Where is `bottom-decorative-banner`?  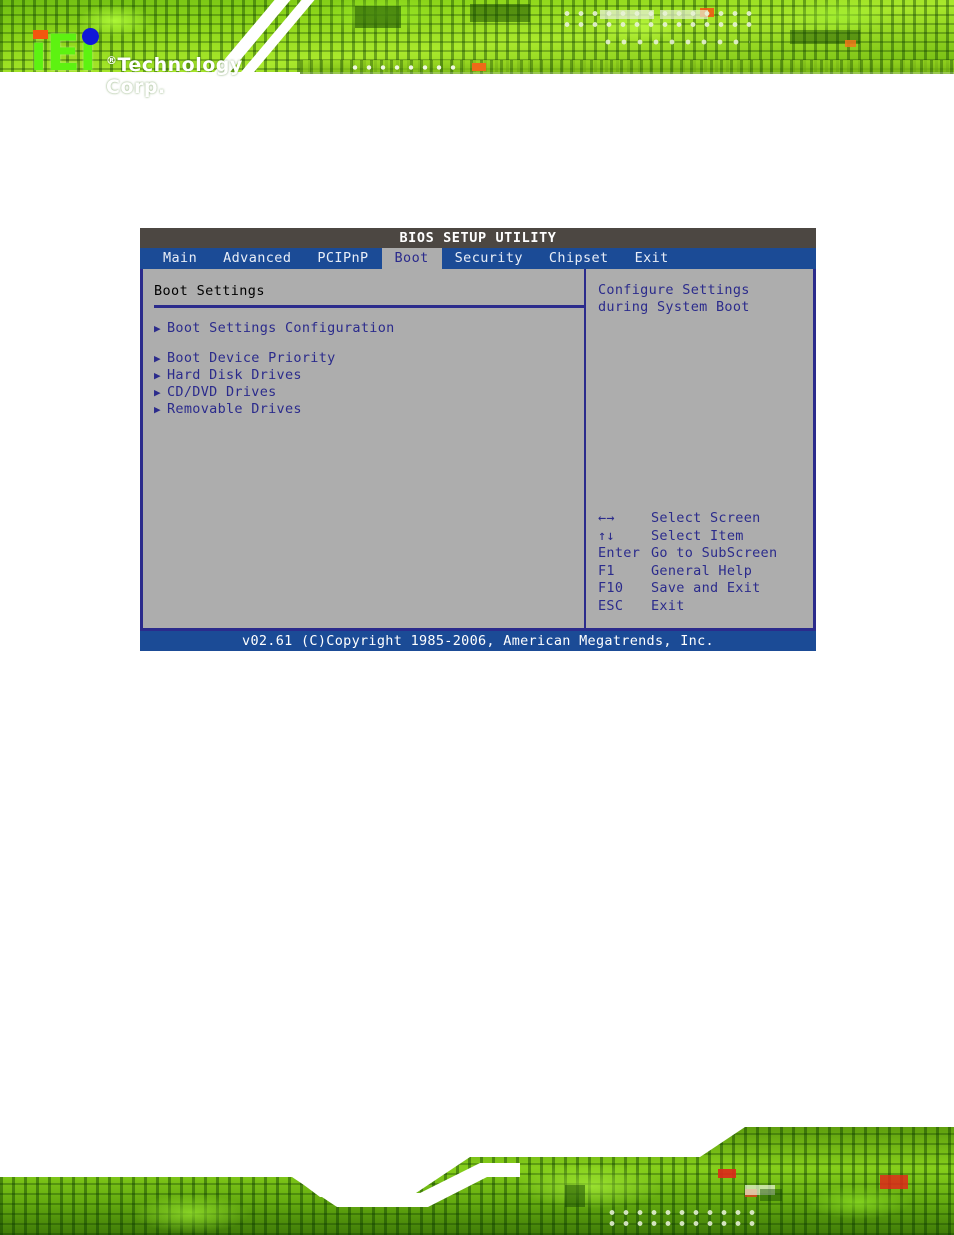 bottom-decorative-banner is located at coordinates (477, 1181).